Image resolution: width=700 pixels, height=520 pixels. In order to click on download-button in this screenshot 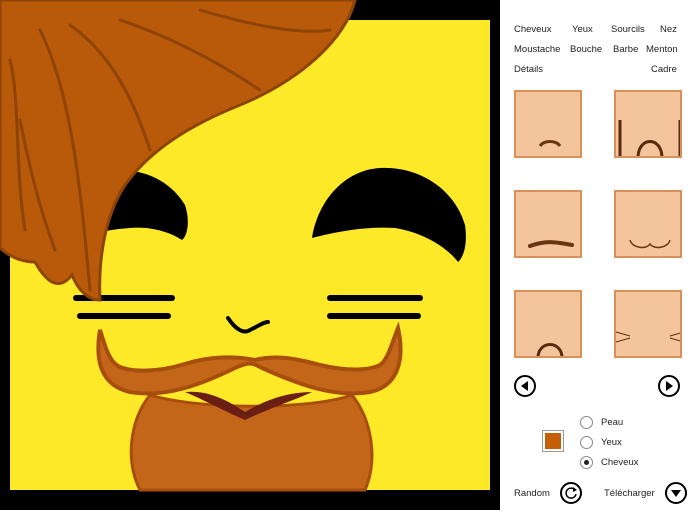, I will do `click(676, 493)`.